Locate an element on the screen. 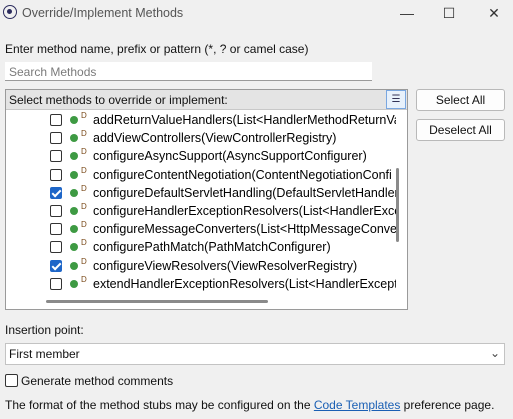  methods-tree-header-label: Select methods to override or implement: is located at coordinates (118, 100).